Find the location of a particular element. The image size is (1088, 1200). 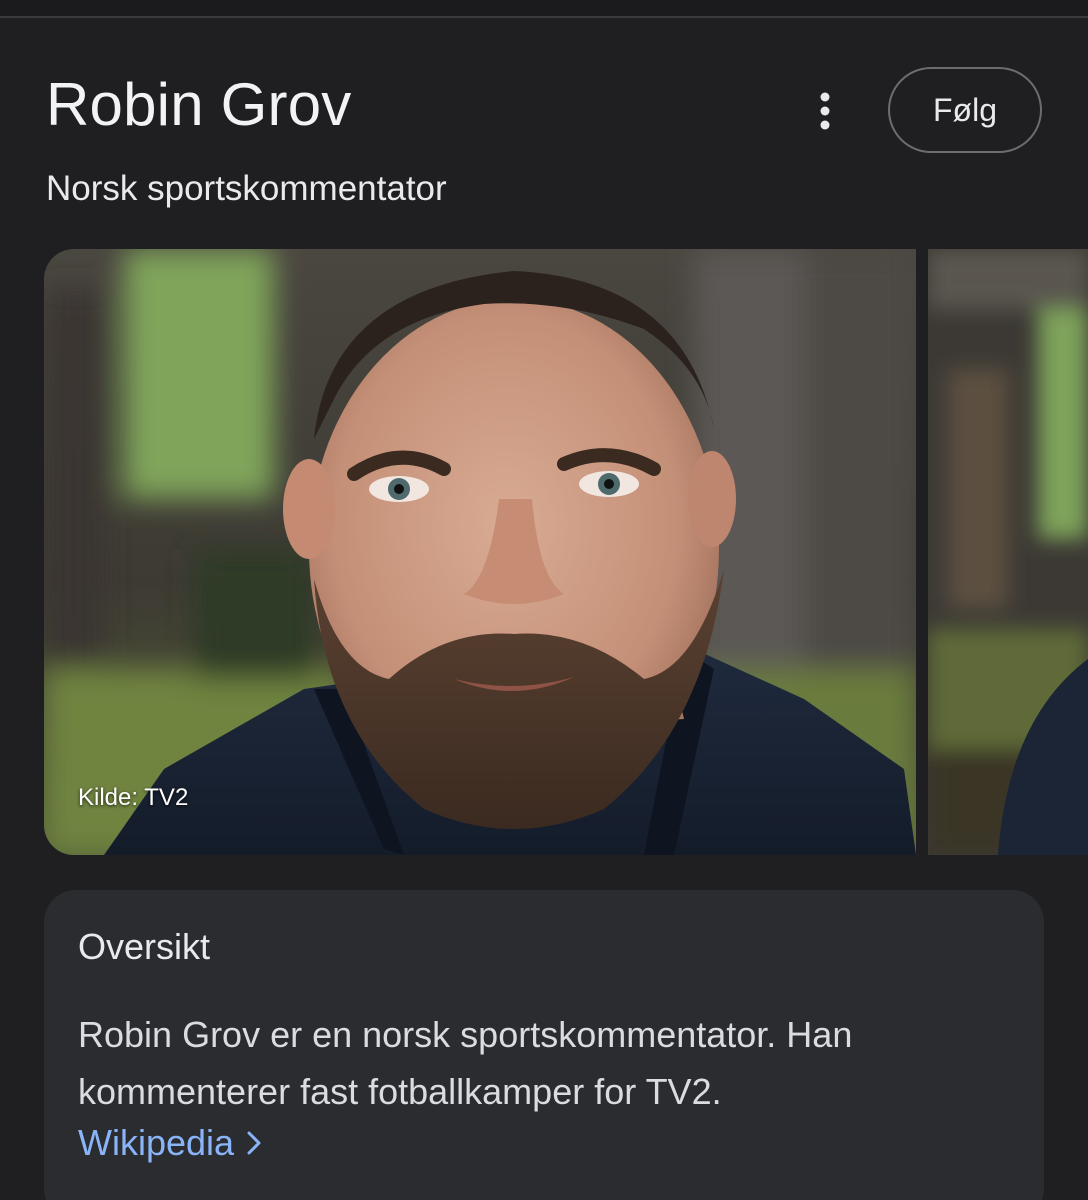

entity-title: Robin Grov is located at coordinates (199, 104).